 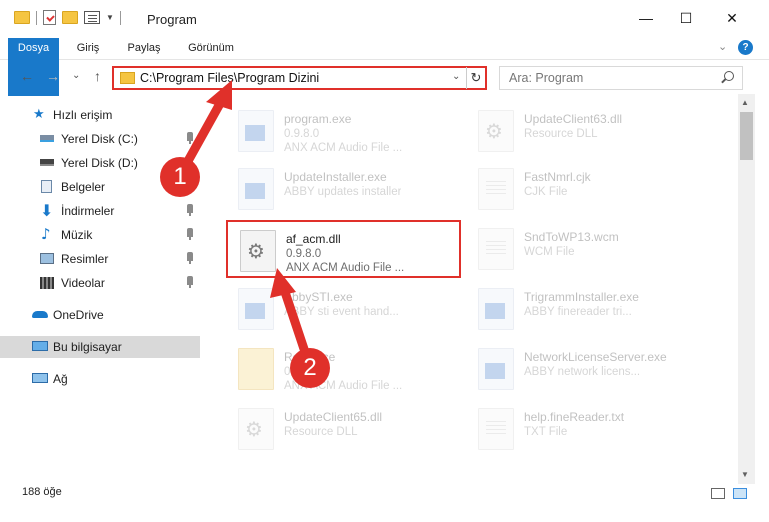 What do you see at coordinates (100, 283) in the screenshot?
I see `sidebar-item-videos: Videolar` at bounding box center [100, 283].